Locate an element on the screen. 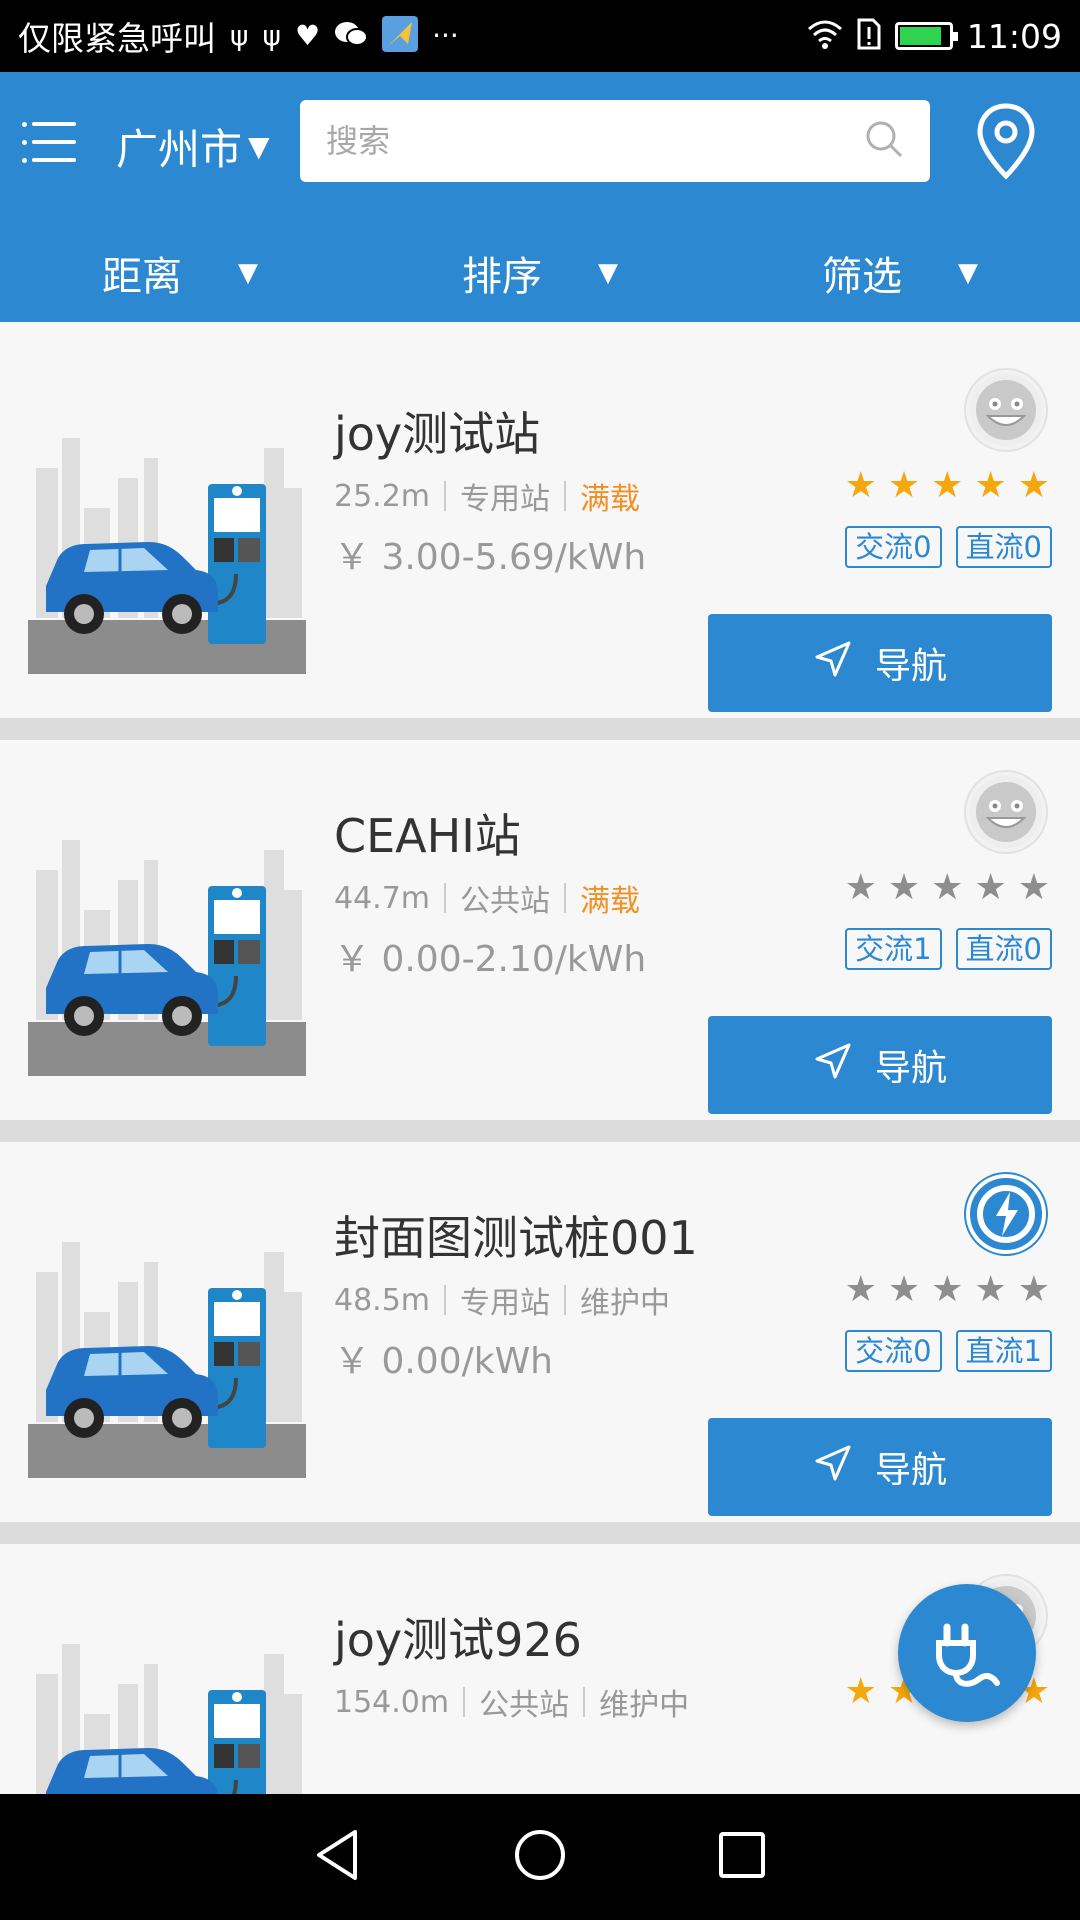 Image resolution: width=1080 pixels, height=1920 pixels. filter-screen: 筛选 ▼ is located at coordinates (900, 273).